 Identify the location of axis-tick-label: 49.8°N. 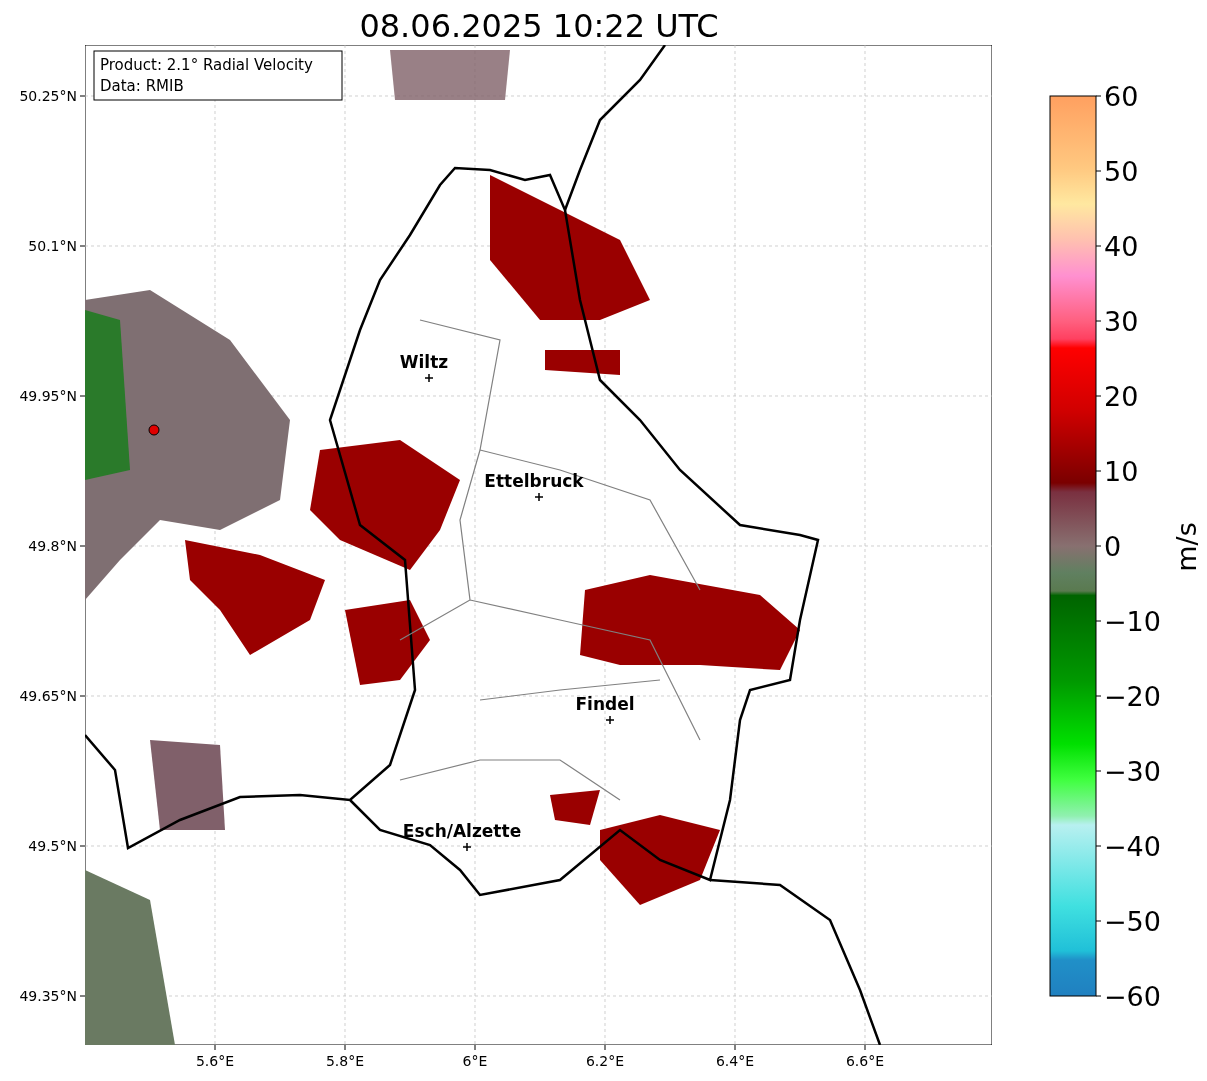
(52, 546).